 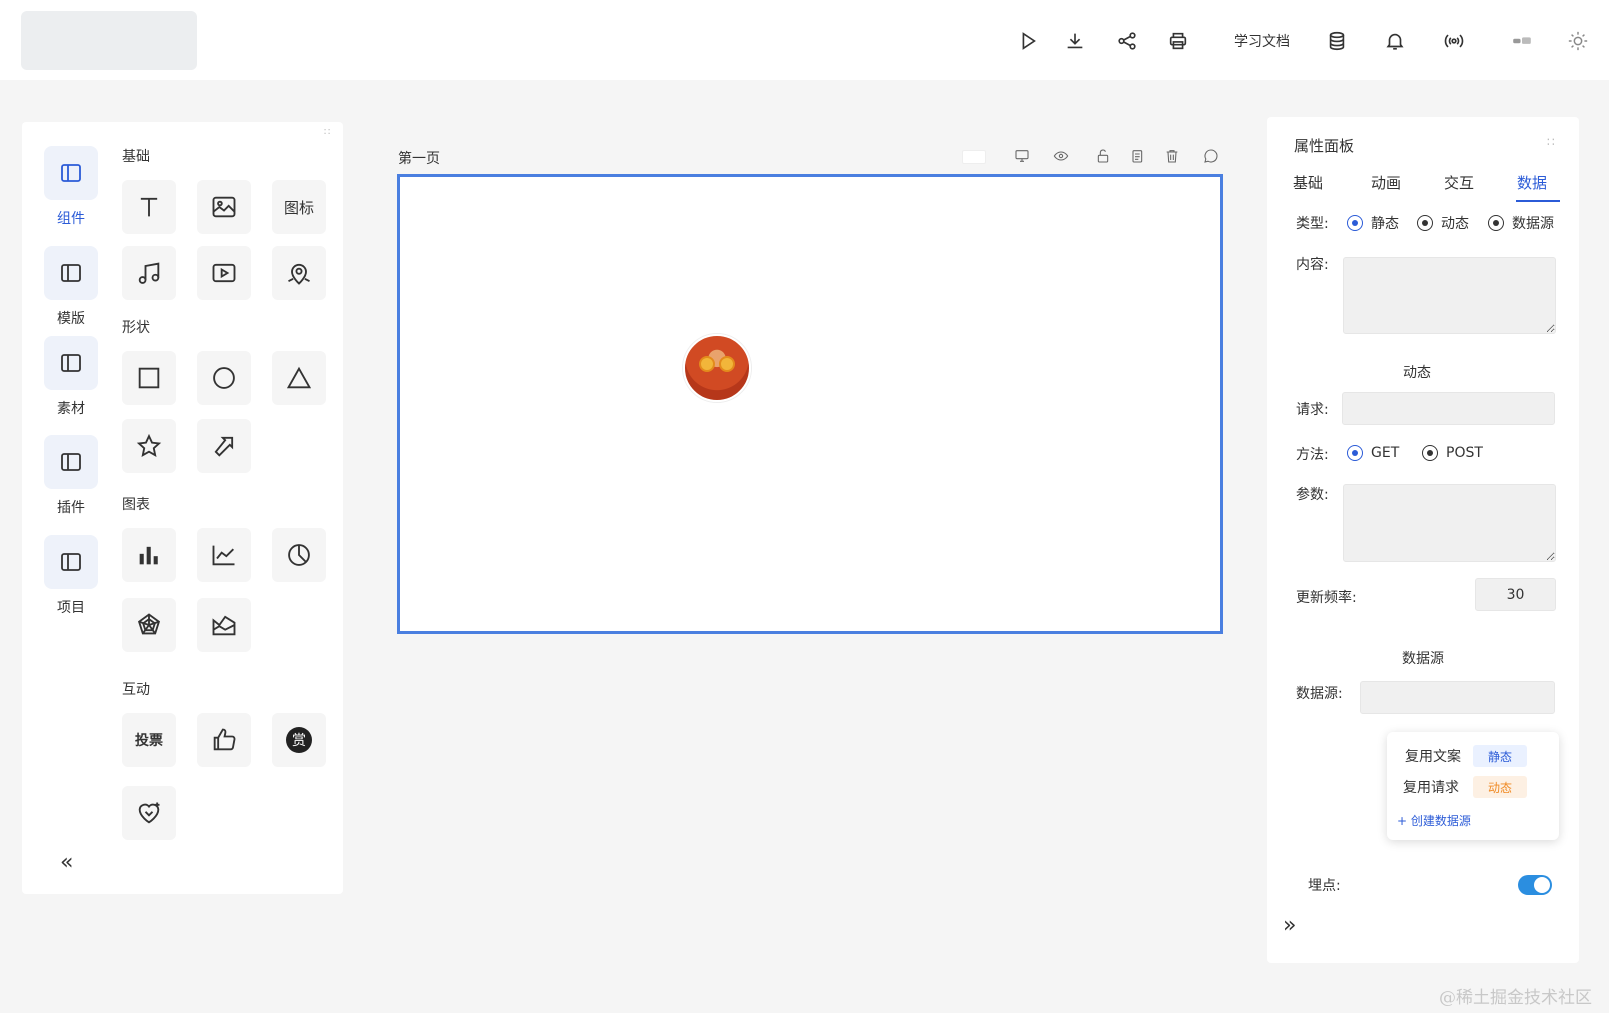 What do you see at coordinates (1500, 756) in the screenshot?
I see `tag-static: 静态` at bounding box center [1500, 756].